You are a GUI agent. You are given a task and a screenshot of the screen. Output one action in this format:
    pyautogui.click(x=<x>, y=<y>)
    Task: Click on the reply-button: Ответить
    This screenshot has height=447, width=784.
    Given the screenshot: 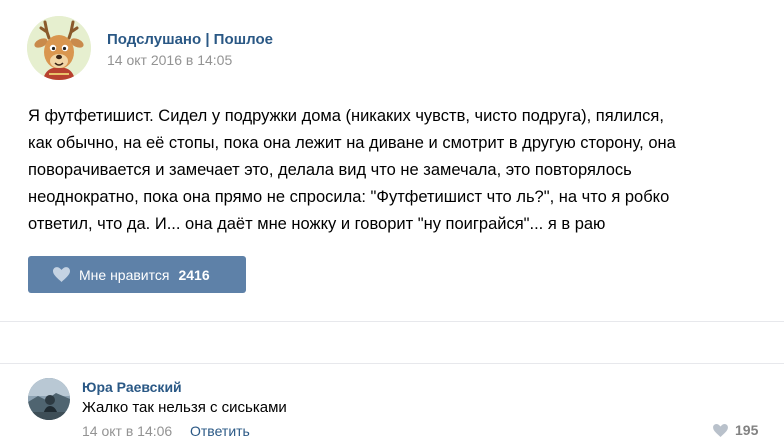 What is the action you would take?
    pyautogui.click(x=220, y=431)
    